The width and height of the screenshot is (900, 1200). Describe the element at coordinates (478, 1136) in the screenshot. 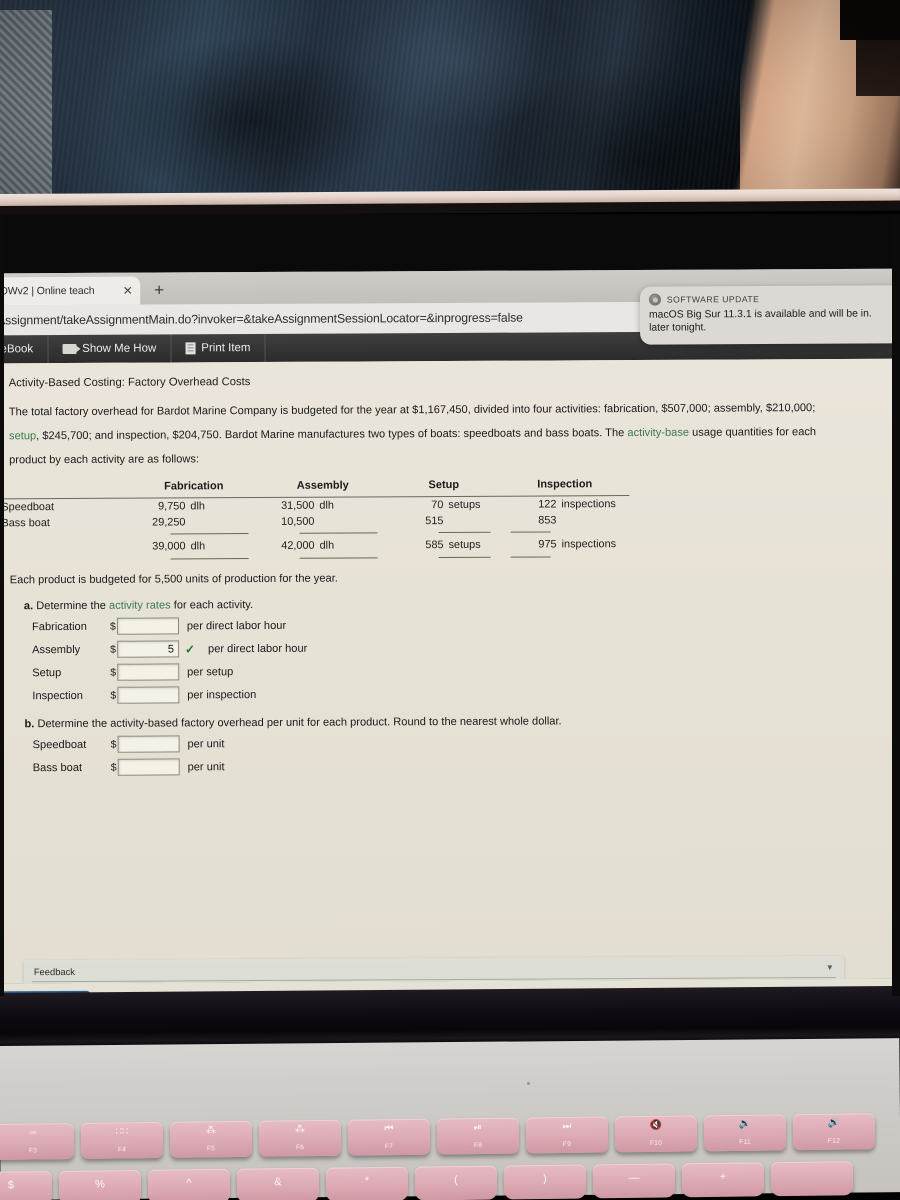

I see `key-f8: ⏯ F8` at that location.